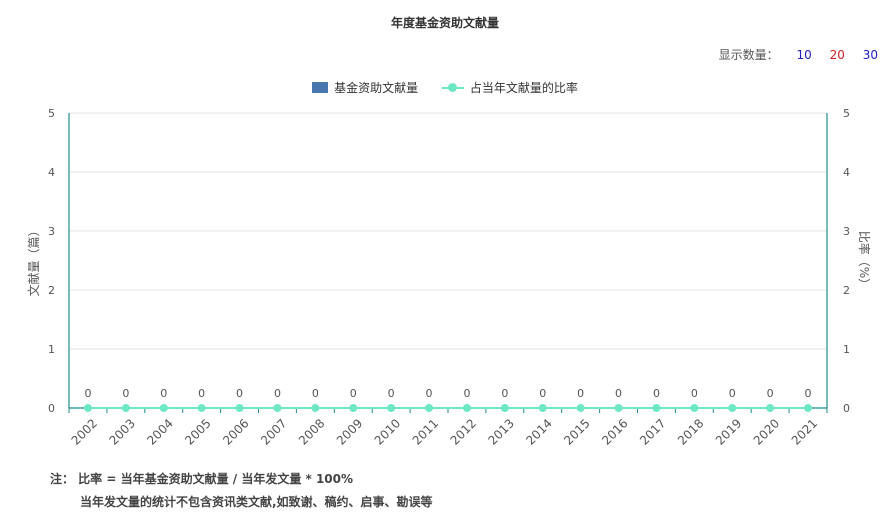 The image size is (890, 517). Describe the element at coordinates (51, 172) in the screenshot. I see `y-tick-label: 4` at that location.